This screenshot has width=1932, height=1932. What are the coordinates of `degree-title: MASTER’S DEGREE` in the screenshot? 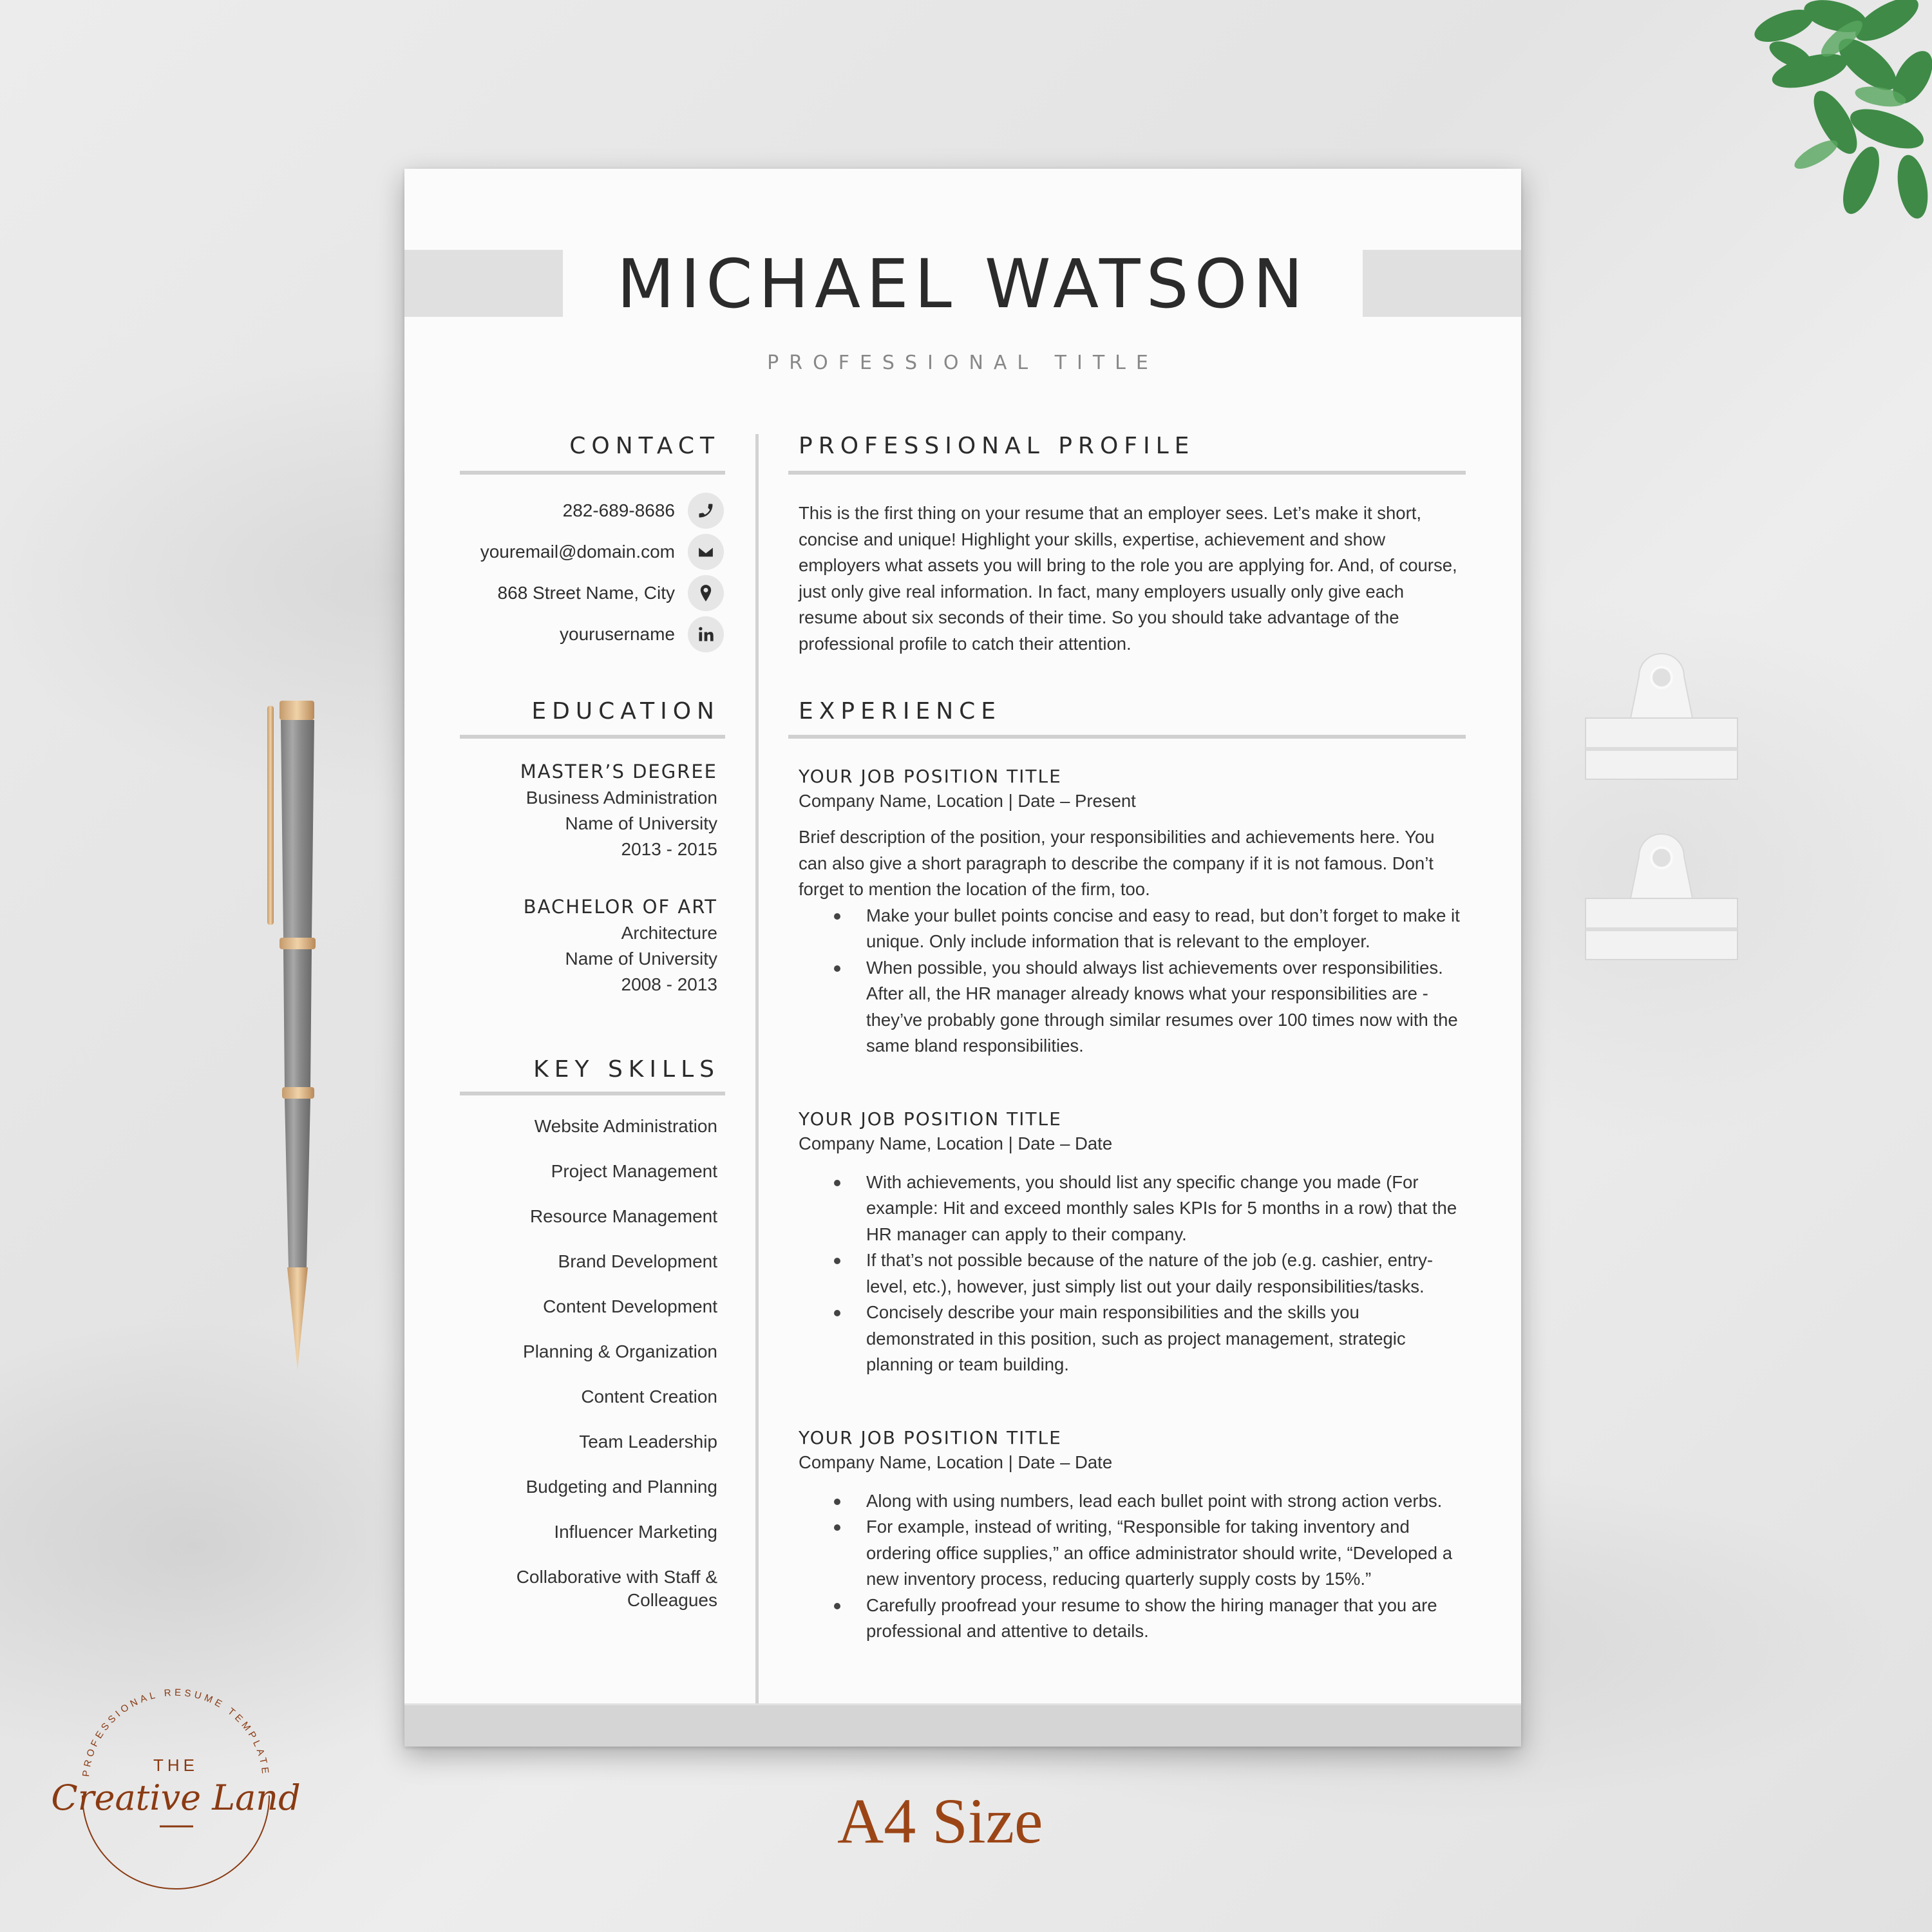 It's located at (619, 772).